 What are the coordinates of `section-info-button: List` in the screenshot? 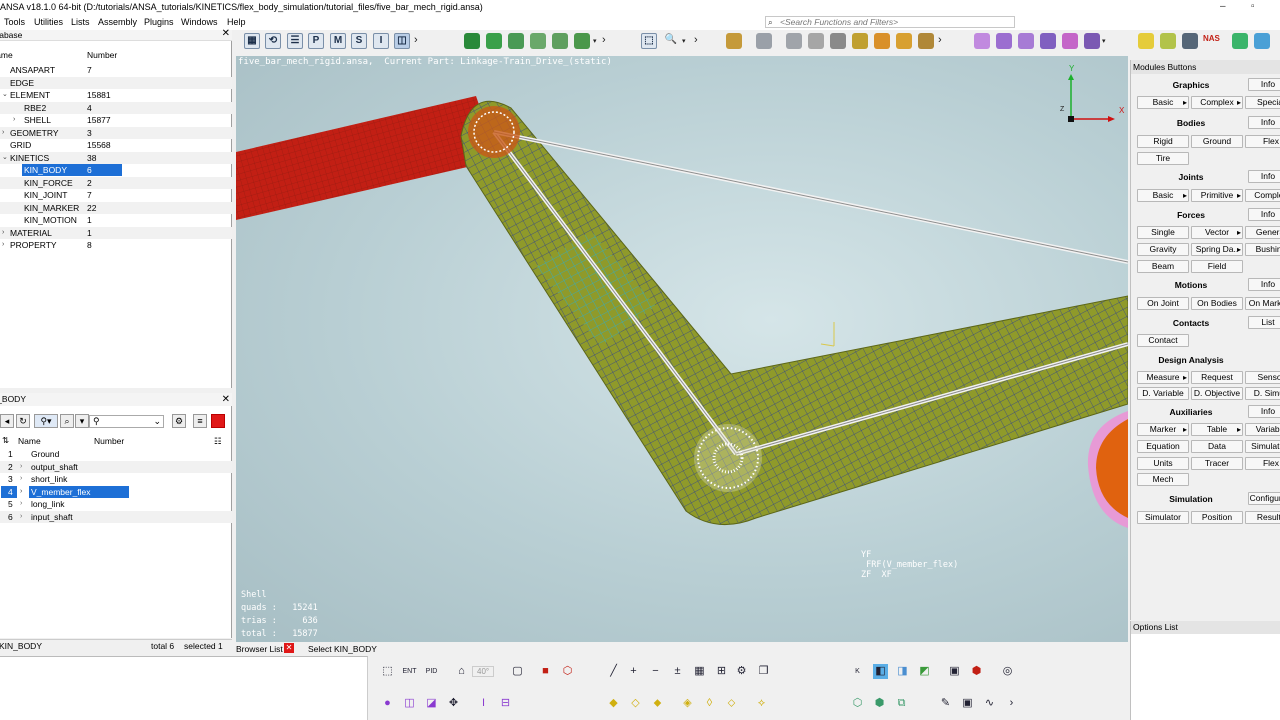 It's located at (1264, 322).